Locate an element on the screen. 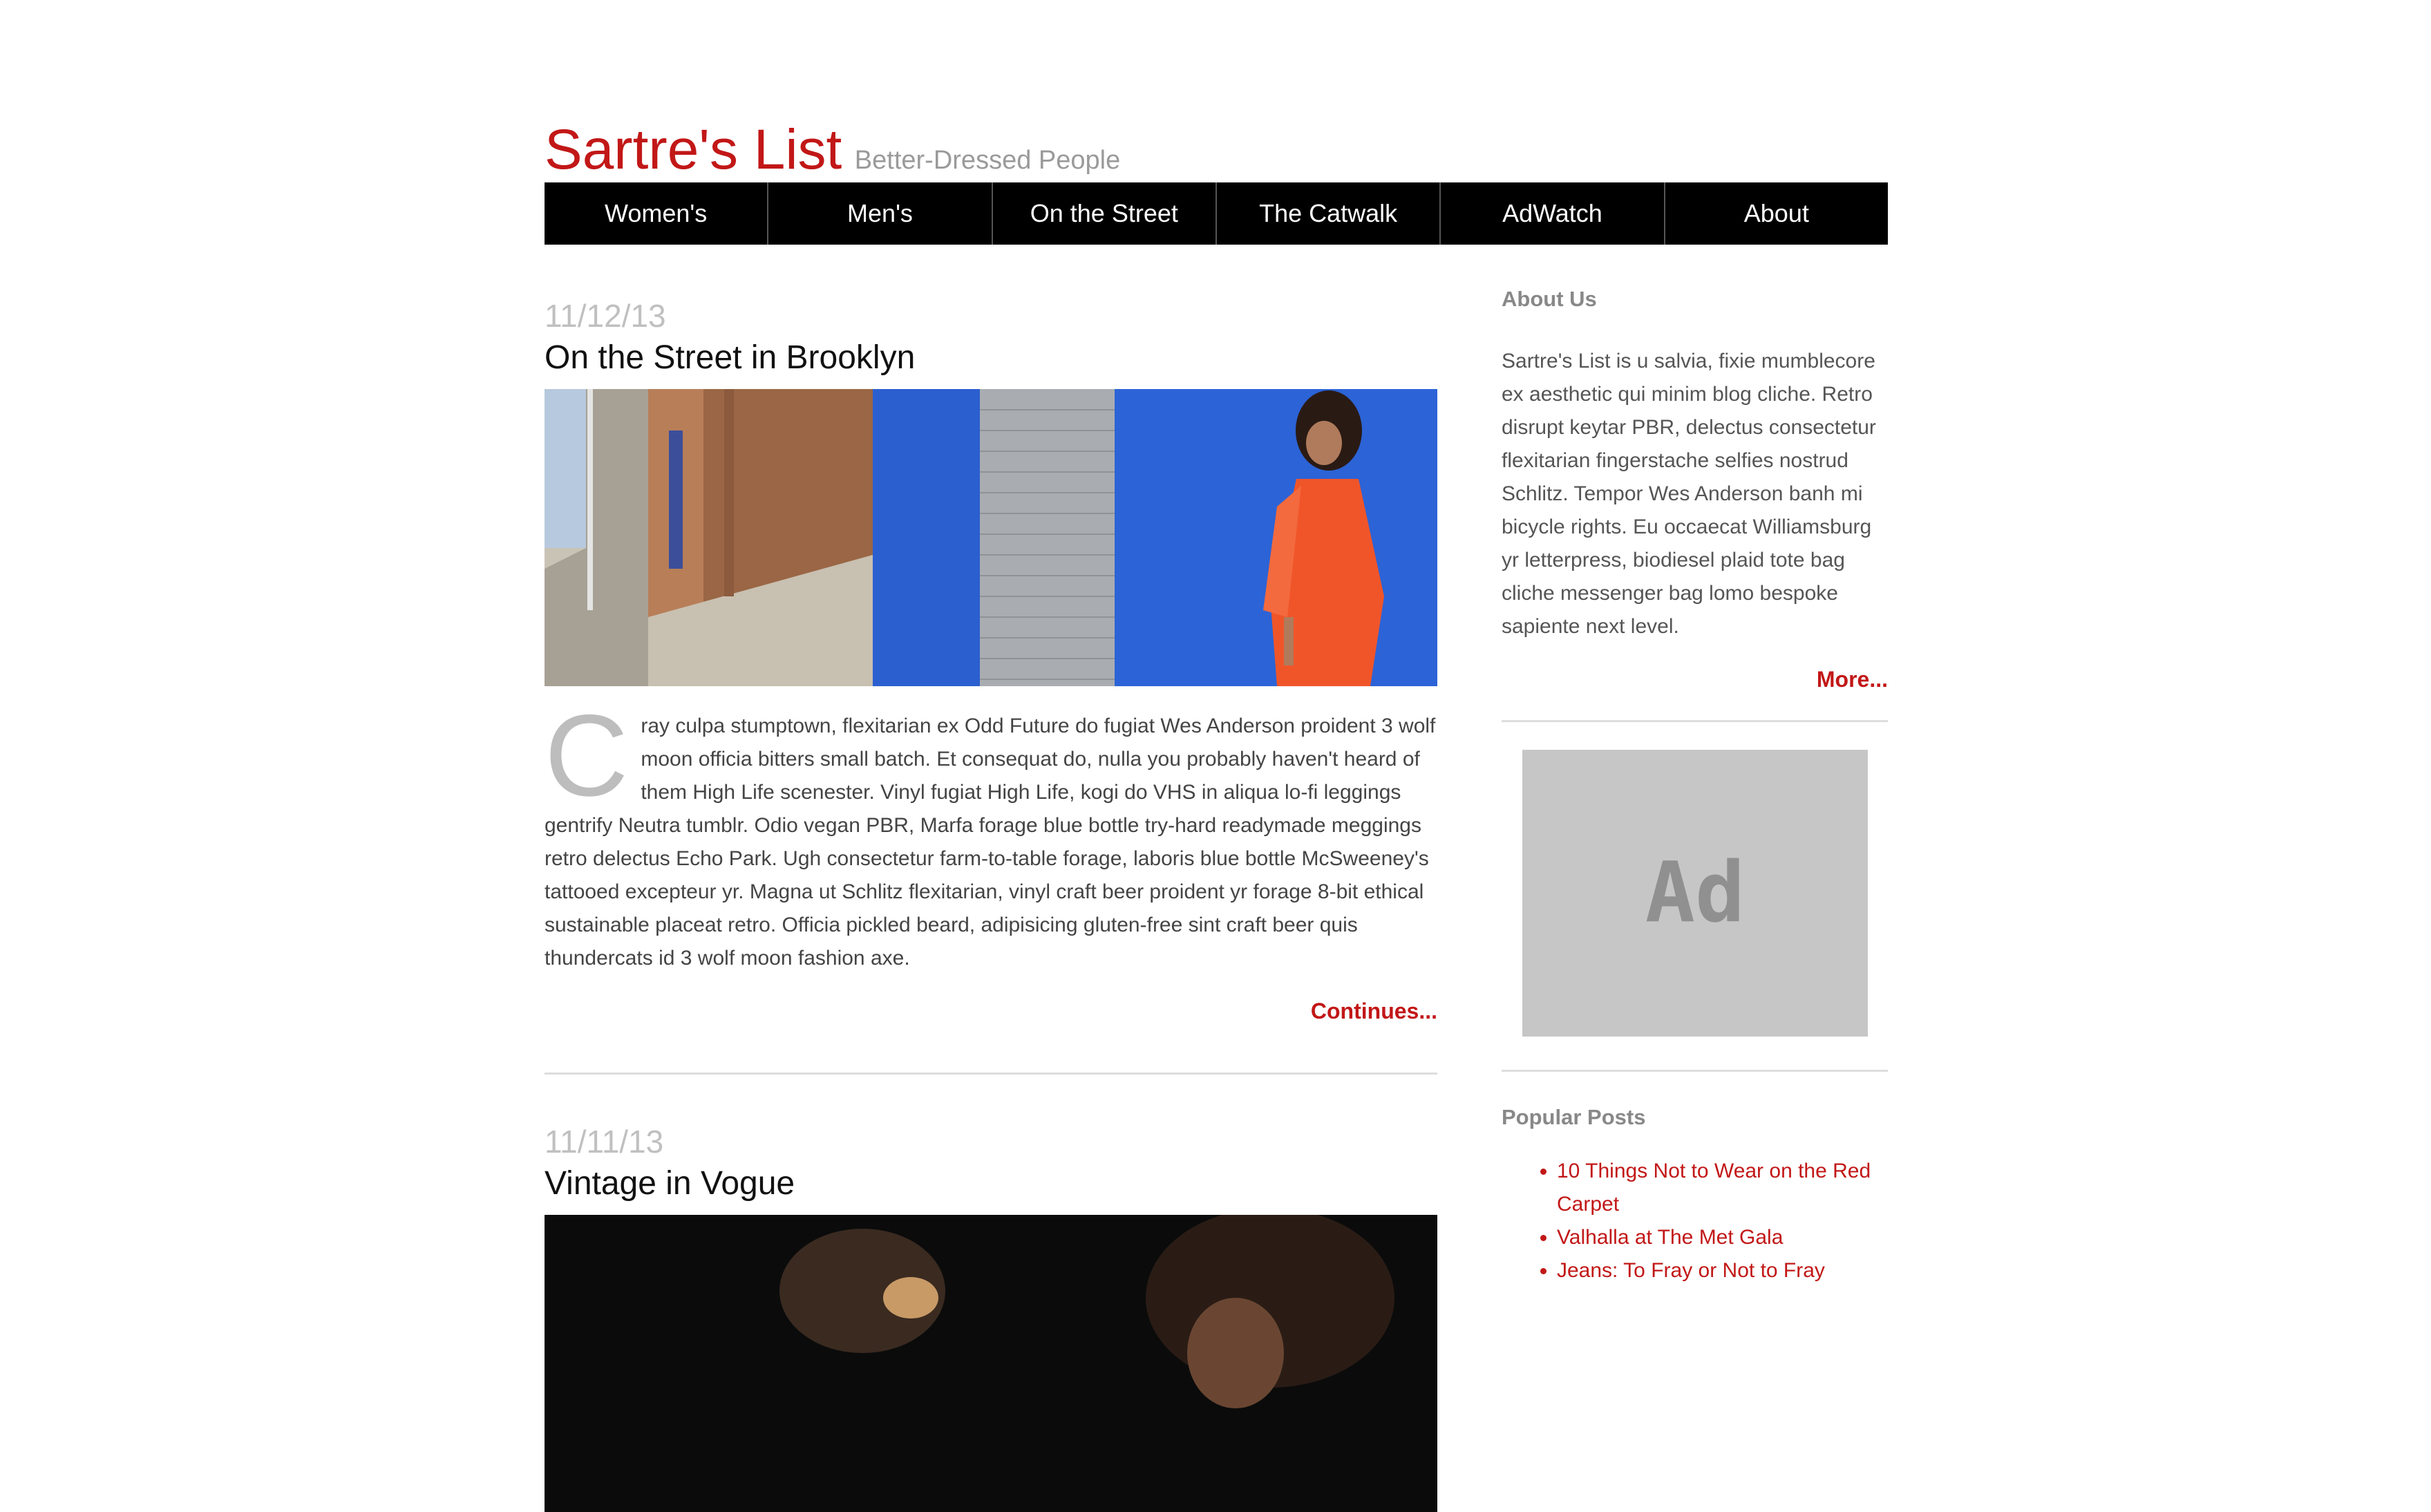 This screenshot has height=1512, width=2431. post-dropcap: C is located at coordinates (587, 755).